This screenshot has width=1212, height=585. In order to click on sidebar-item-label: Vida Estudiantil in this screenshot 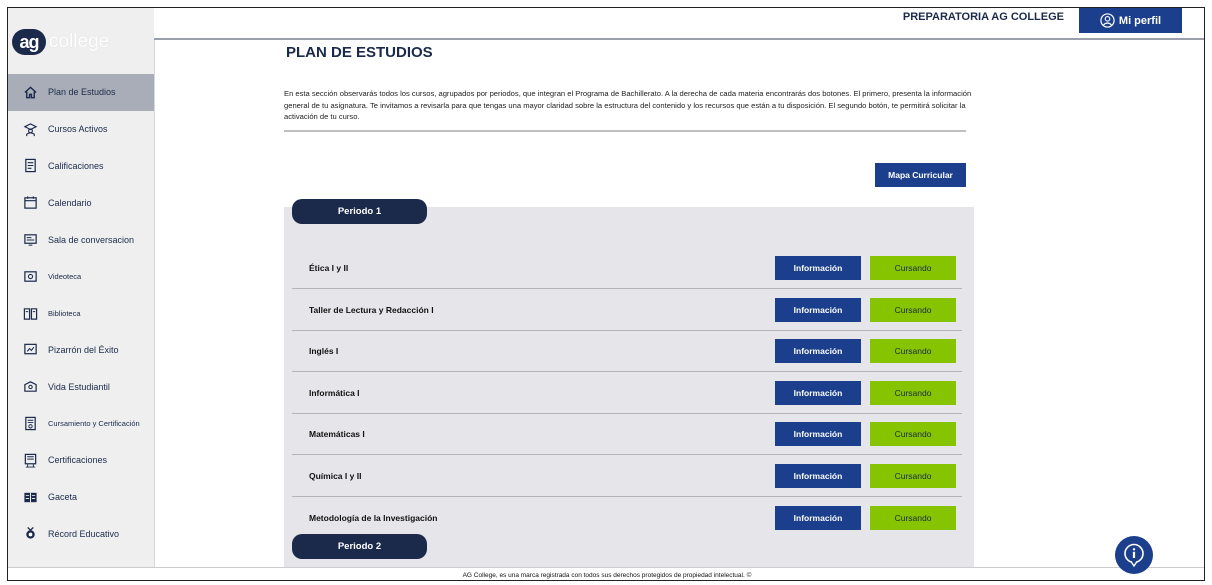, I will do `click(79, 386)`.